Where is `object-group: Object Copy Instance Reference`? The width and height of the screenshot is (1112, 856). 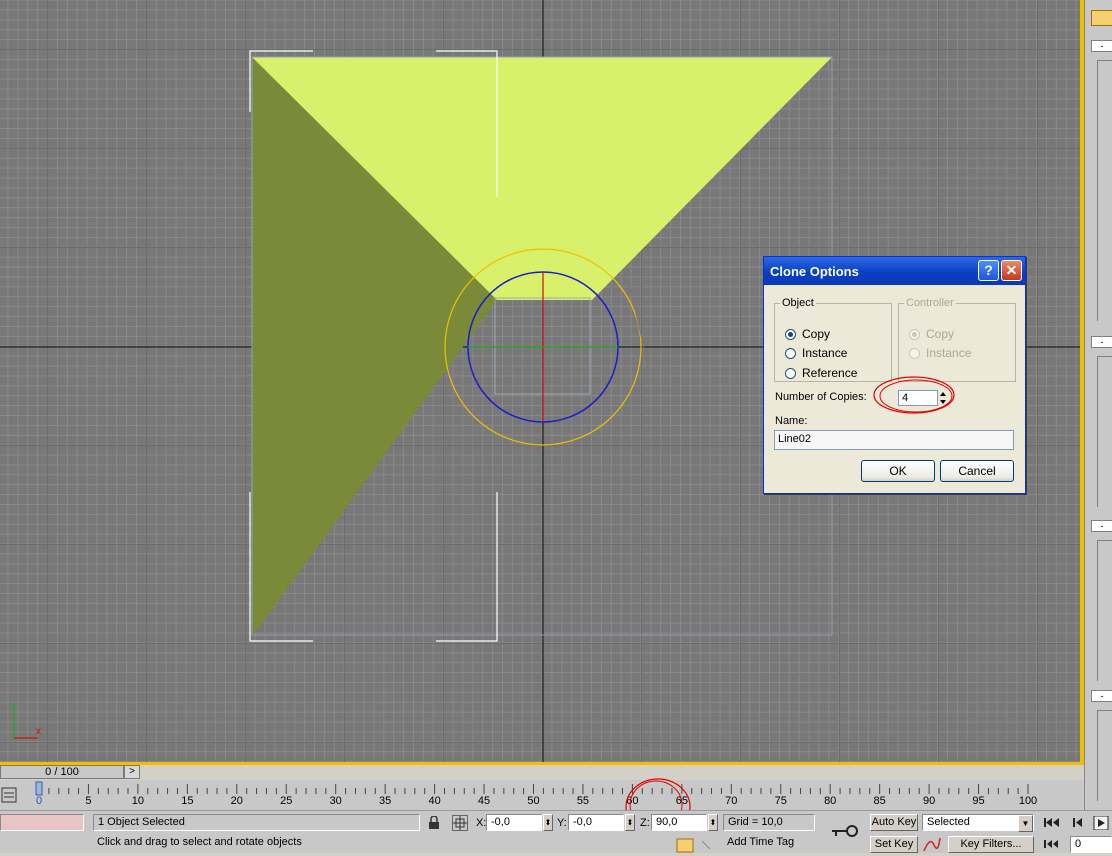 object-group: Object Copy Instance Reference is located at coordinates (833, 339).